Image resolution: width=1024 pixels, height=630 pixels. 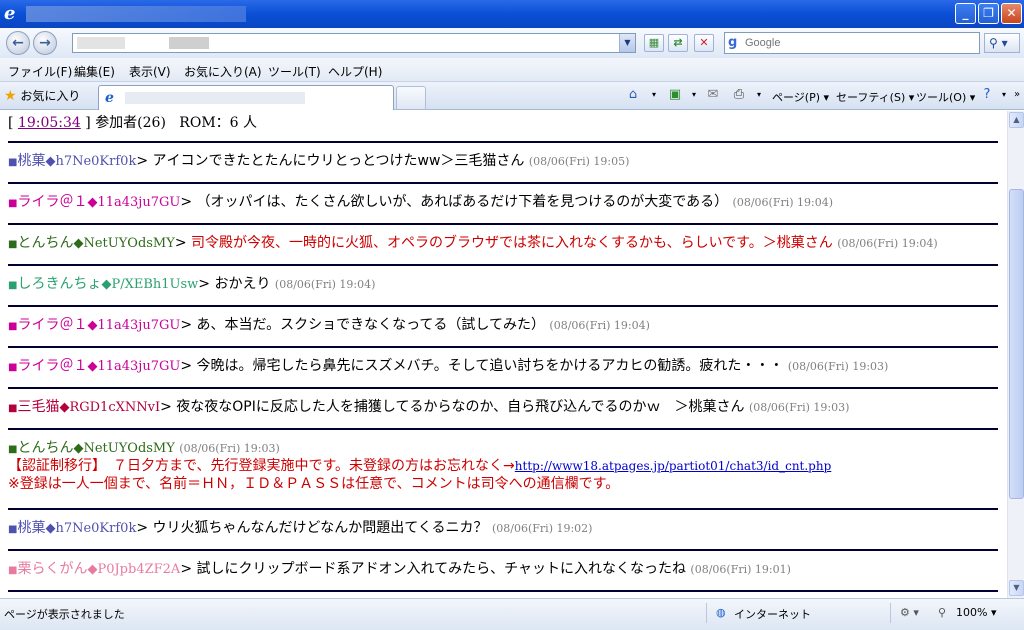 I want to click on feeds-dropdown-icon: ▾, so click(x=694, y=95).